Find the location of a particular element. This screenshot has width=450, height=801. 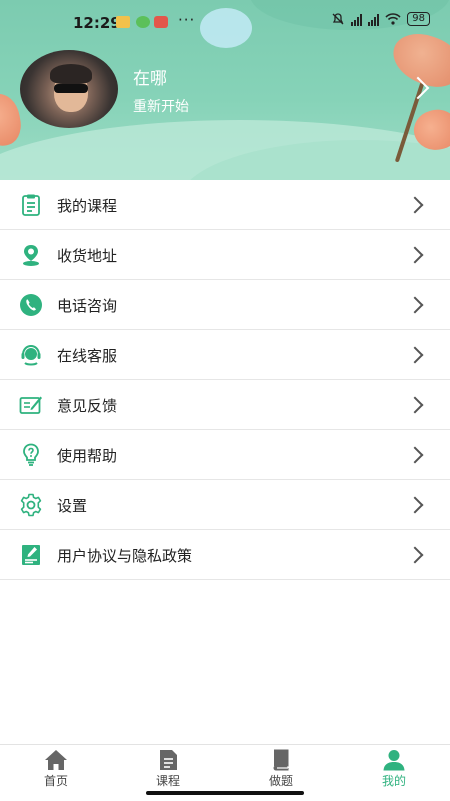

mute-bell-icon is located at coordinates (338, 19).